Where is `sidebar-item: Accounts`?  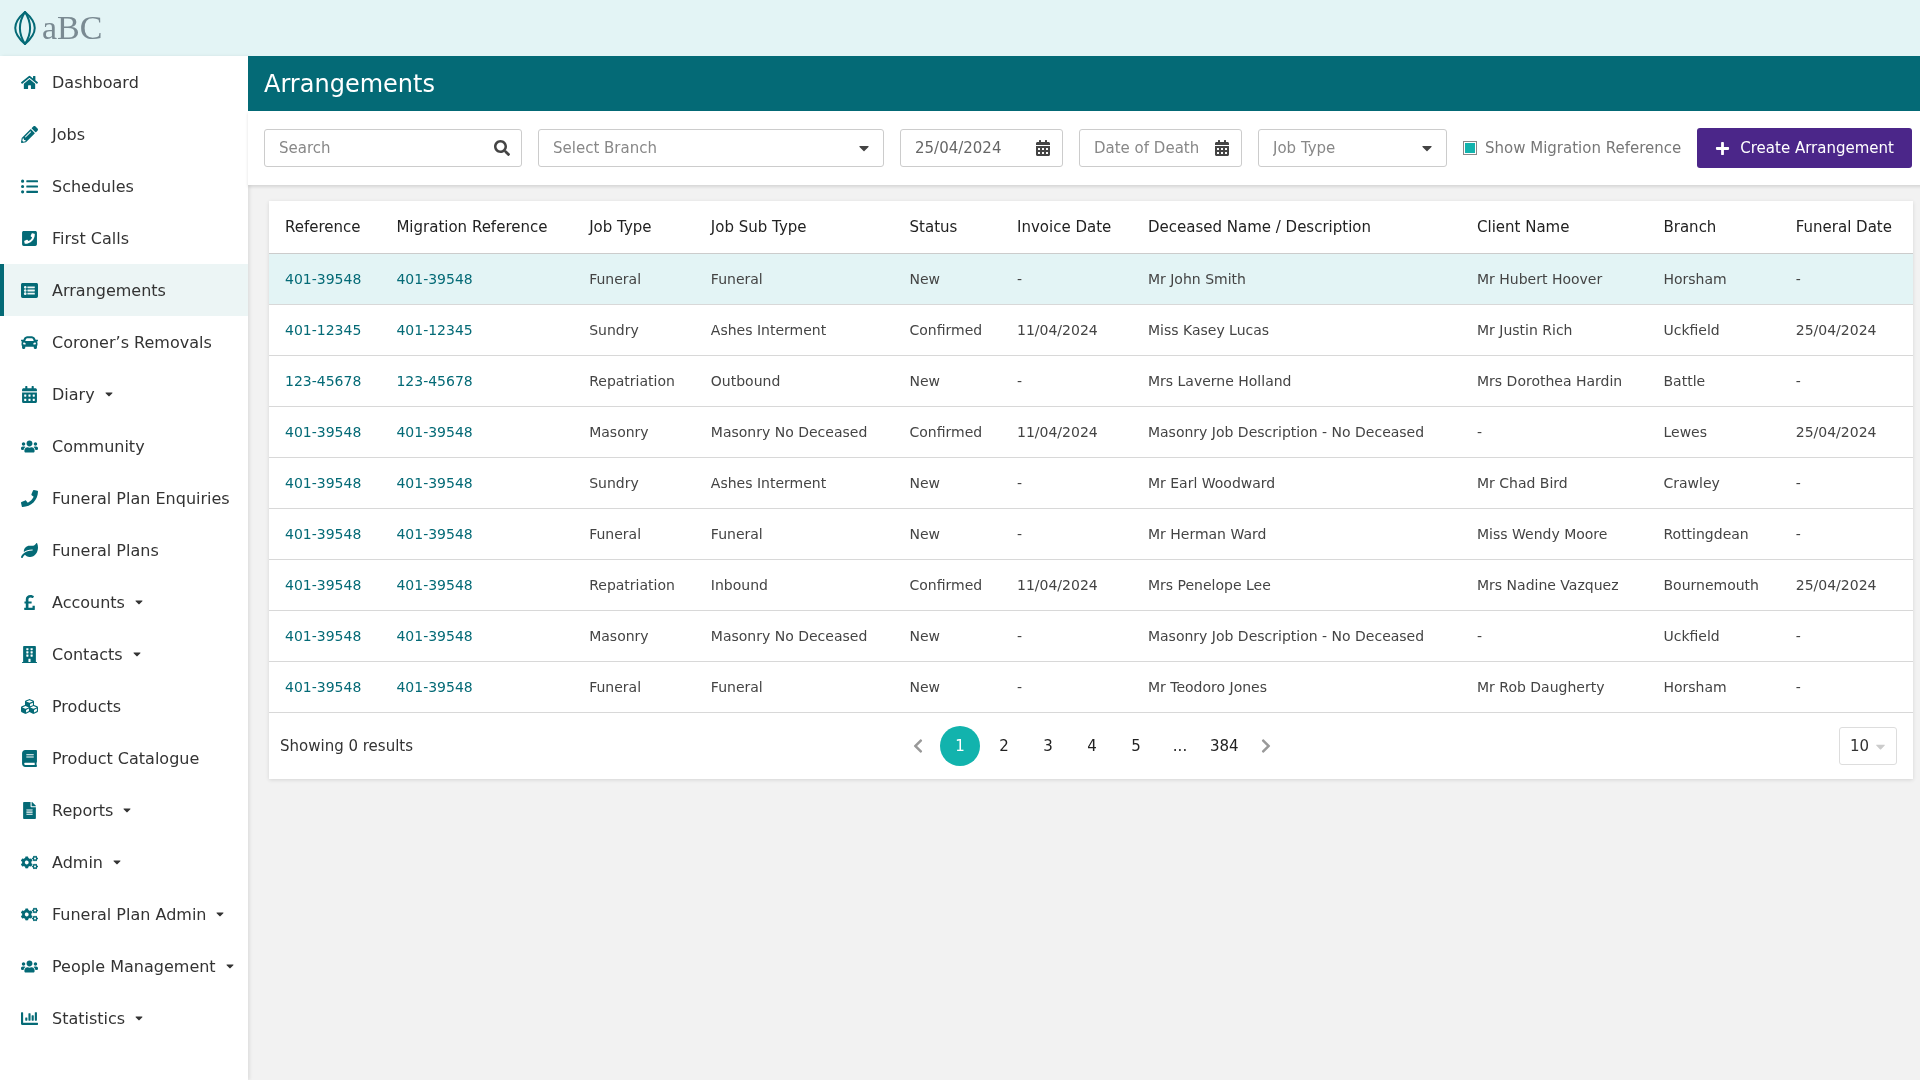
sidebar-item: Accounts is located at coordinates (124, 602).